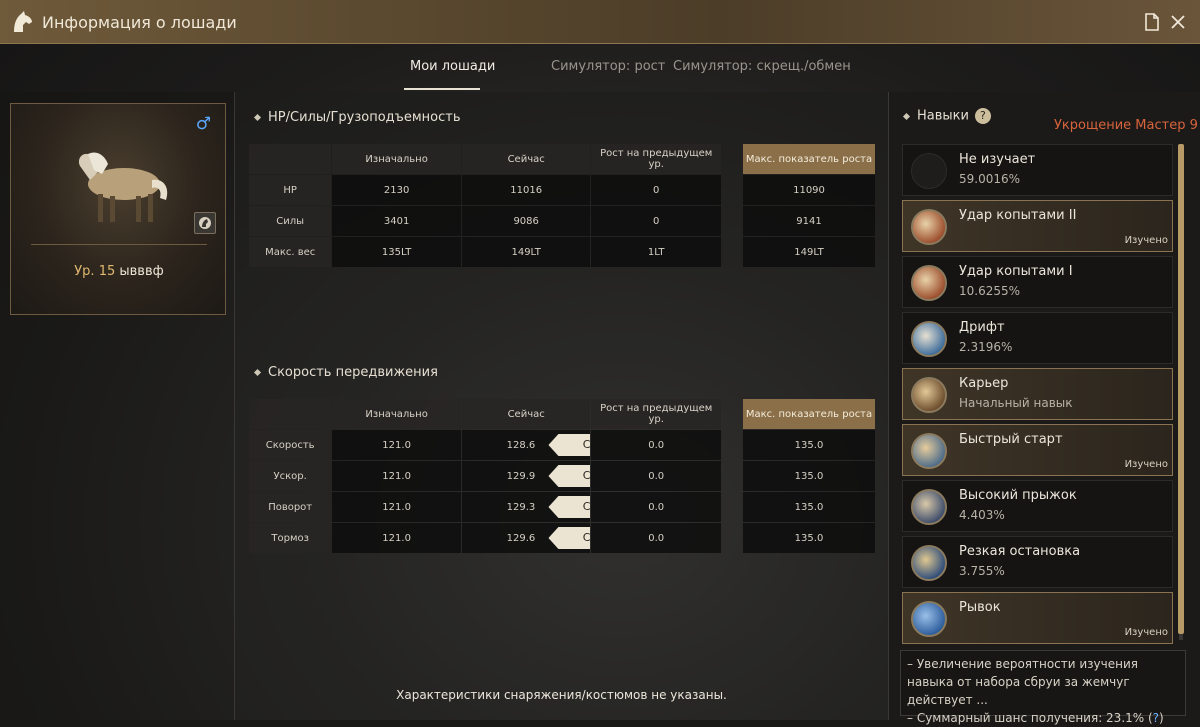  What do you see at coordinates (119, 244) in the screenshot?
I see `card-divider` at bounding box center [119, 244].